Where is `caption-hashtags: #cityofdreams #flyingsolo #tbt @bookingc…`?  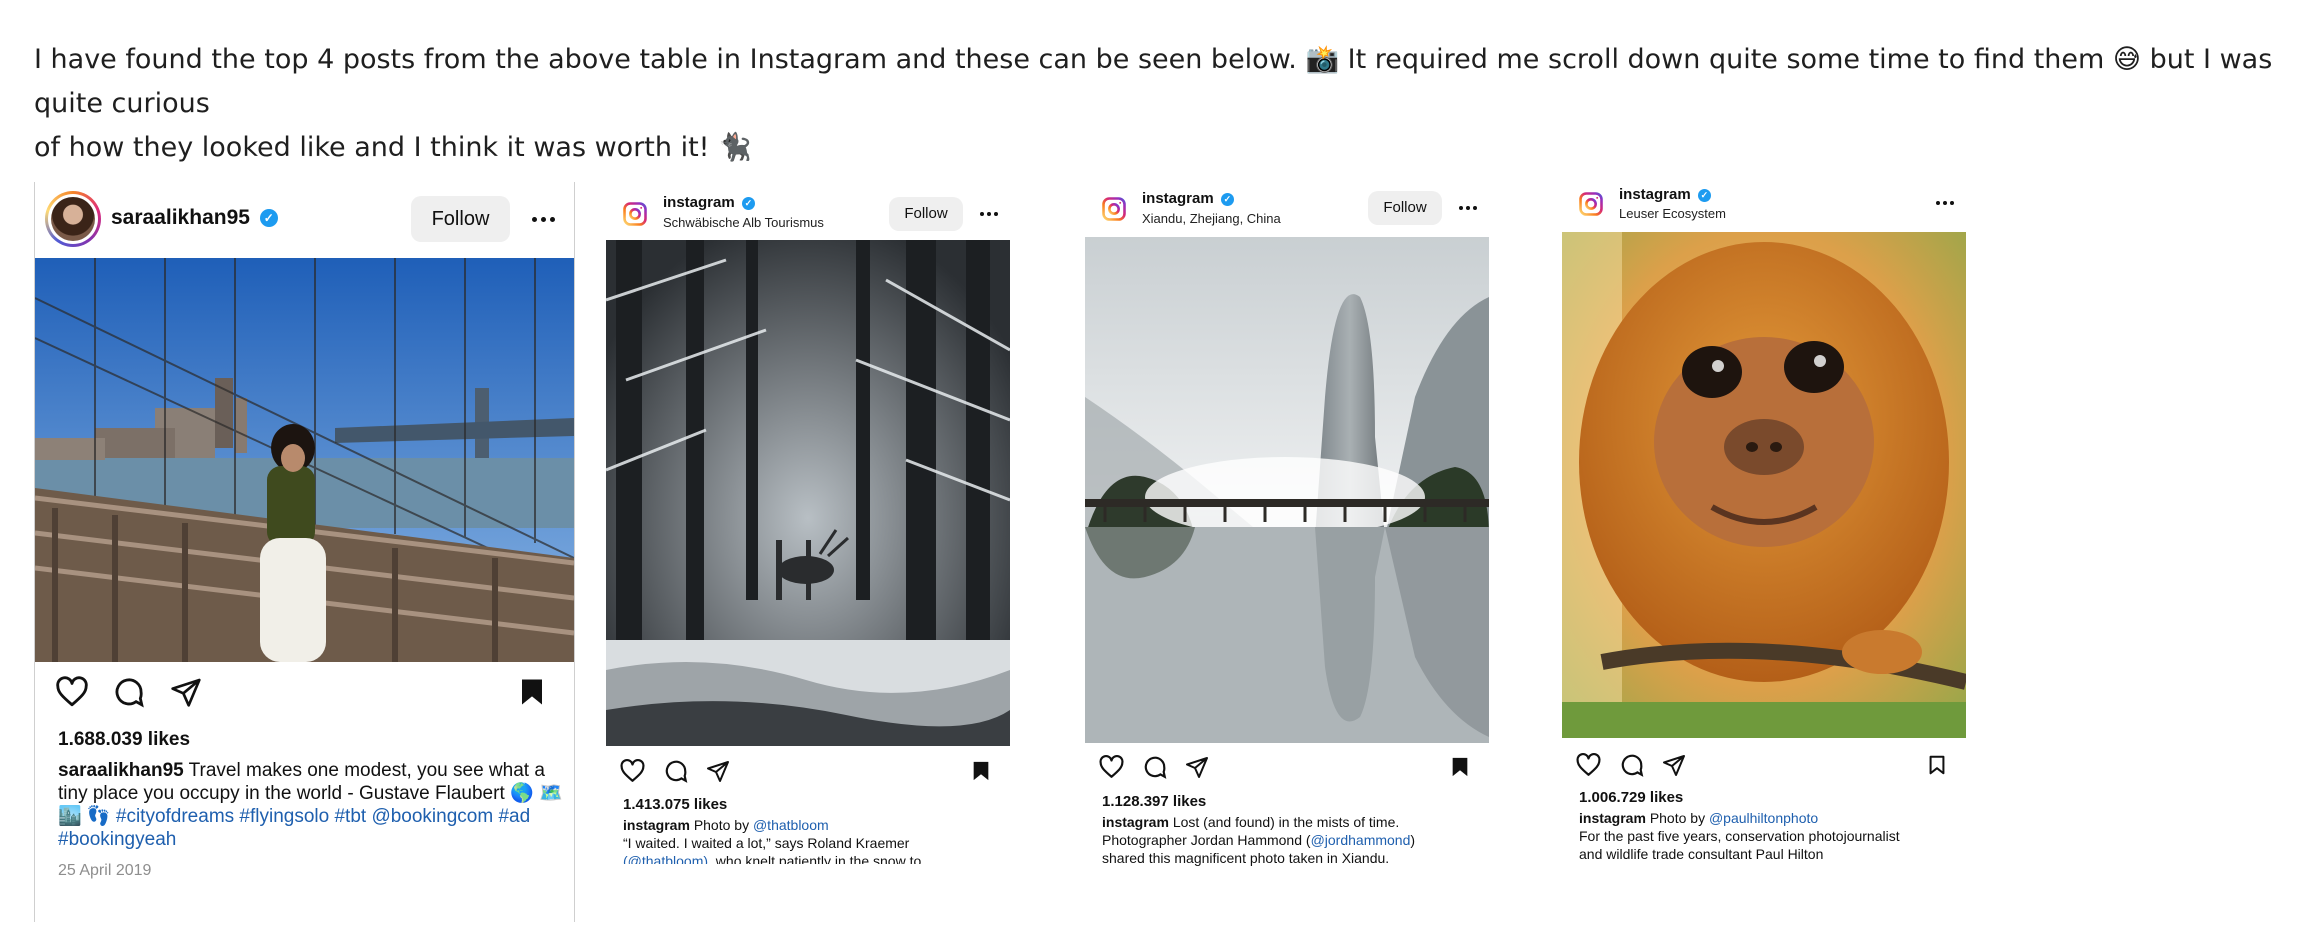 caption-hashtags: #cityofdreams #flyingsolo #tbt @bookingc… is located at coordinates (294, 828).